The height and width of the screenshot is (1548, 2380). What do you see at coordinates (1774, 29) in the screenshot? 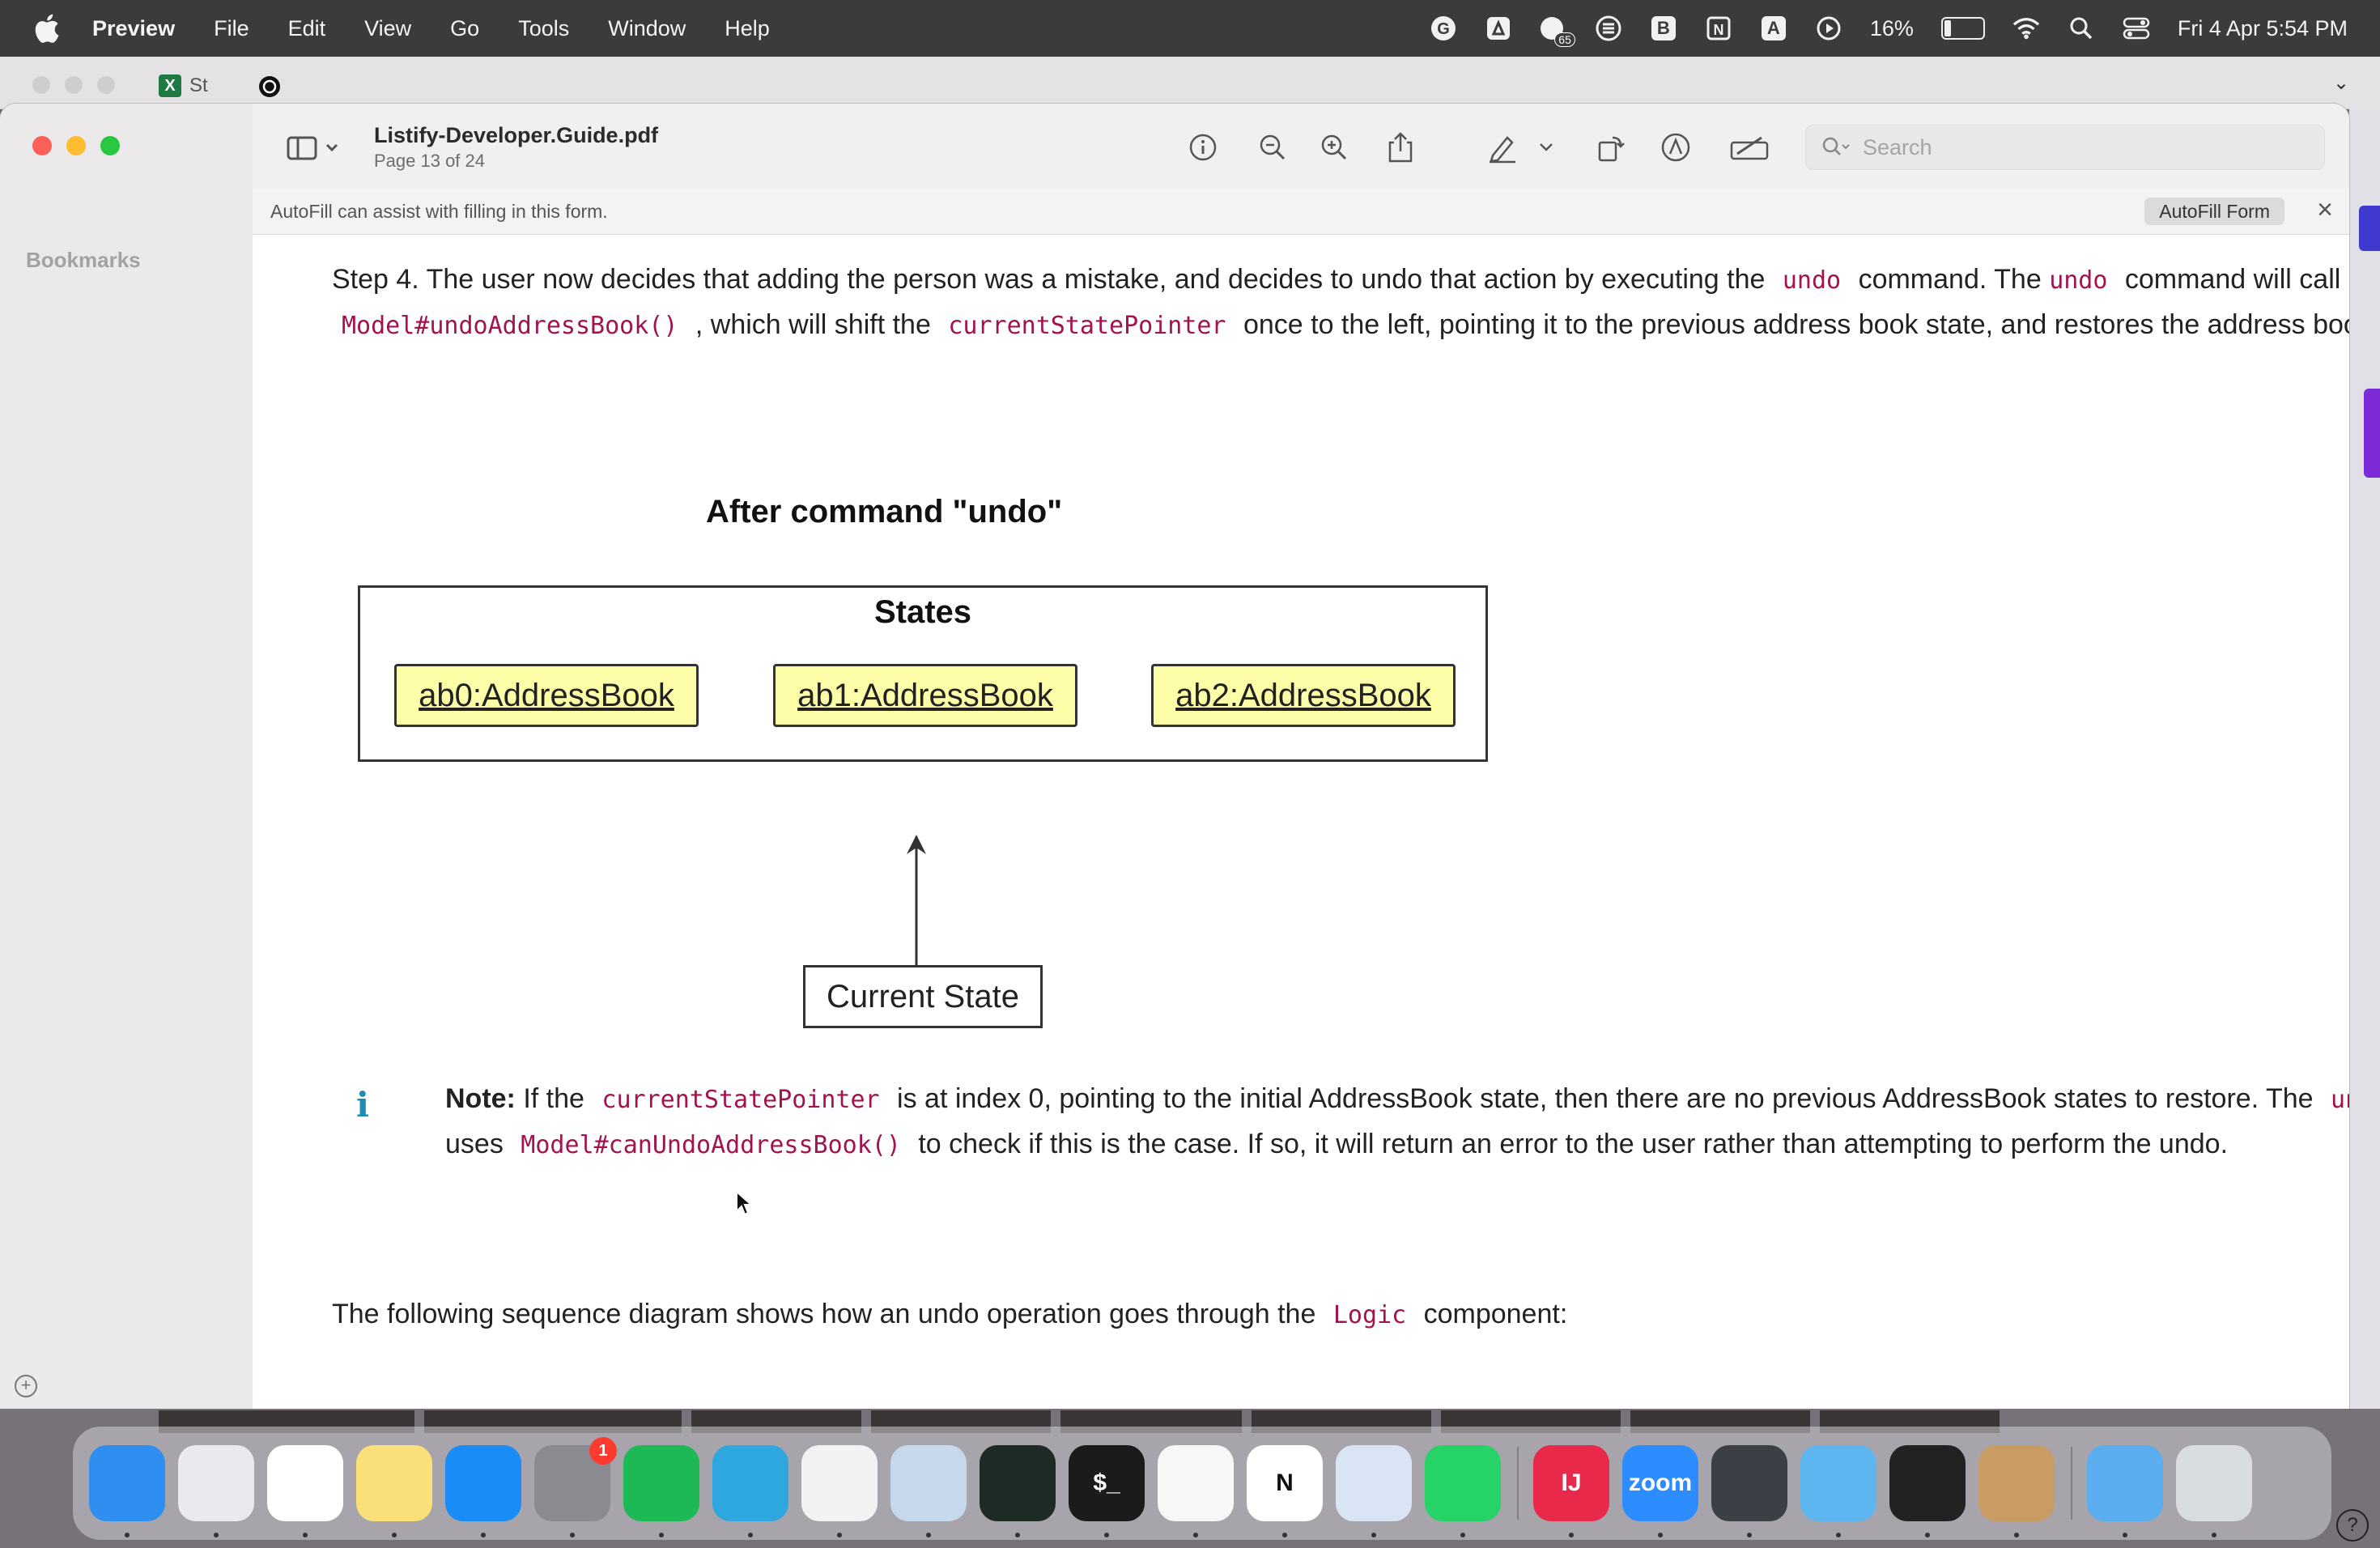
I see `input-source-icon: A` at bounding box center [1774, 29].